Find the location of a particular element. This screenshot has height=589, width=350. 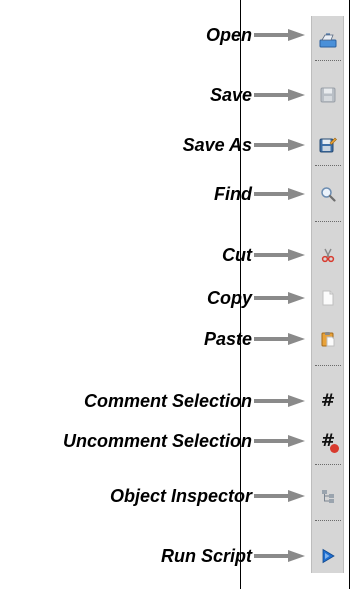

callout-object-inspector: Object Inspector is located at coordinates (155, 496).